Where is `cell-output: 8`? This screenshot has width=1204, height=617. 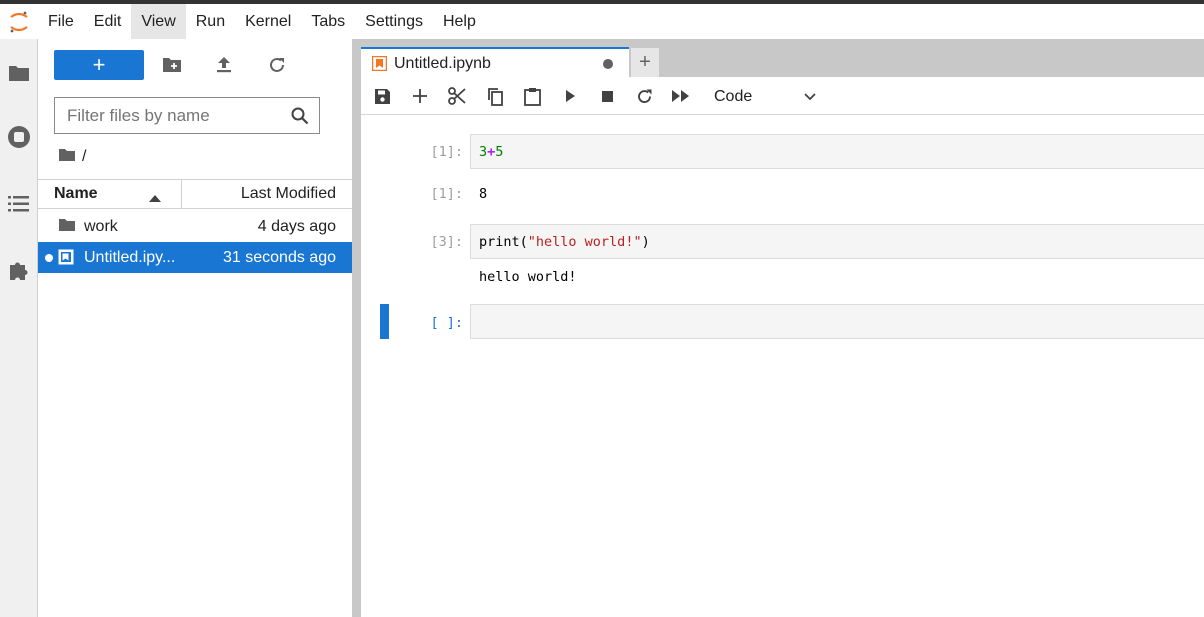 cell-output: 8 is located at coordinates (483, 194).